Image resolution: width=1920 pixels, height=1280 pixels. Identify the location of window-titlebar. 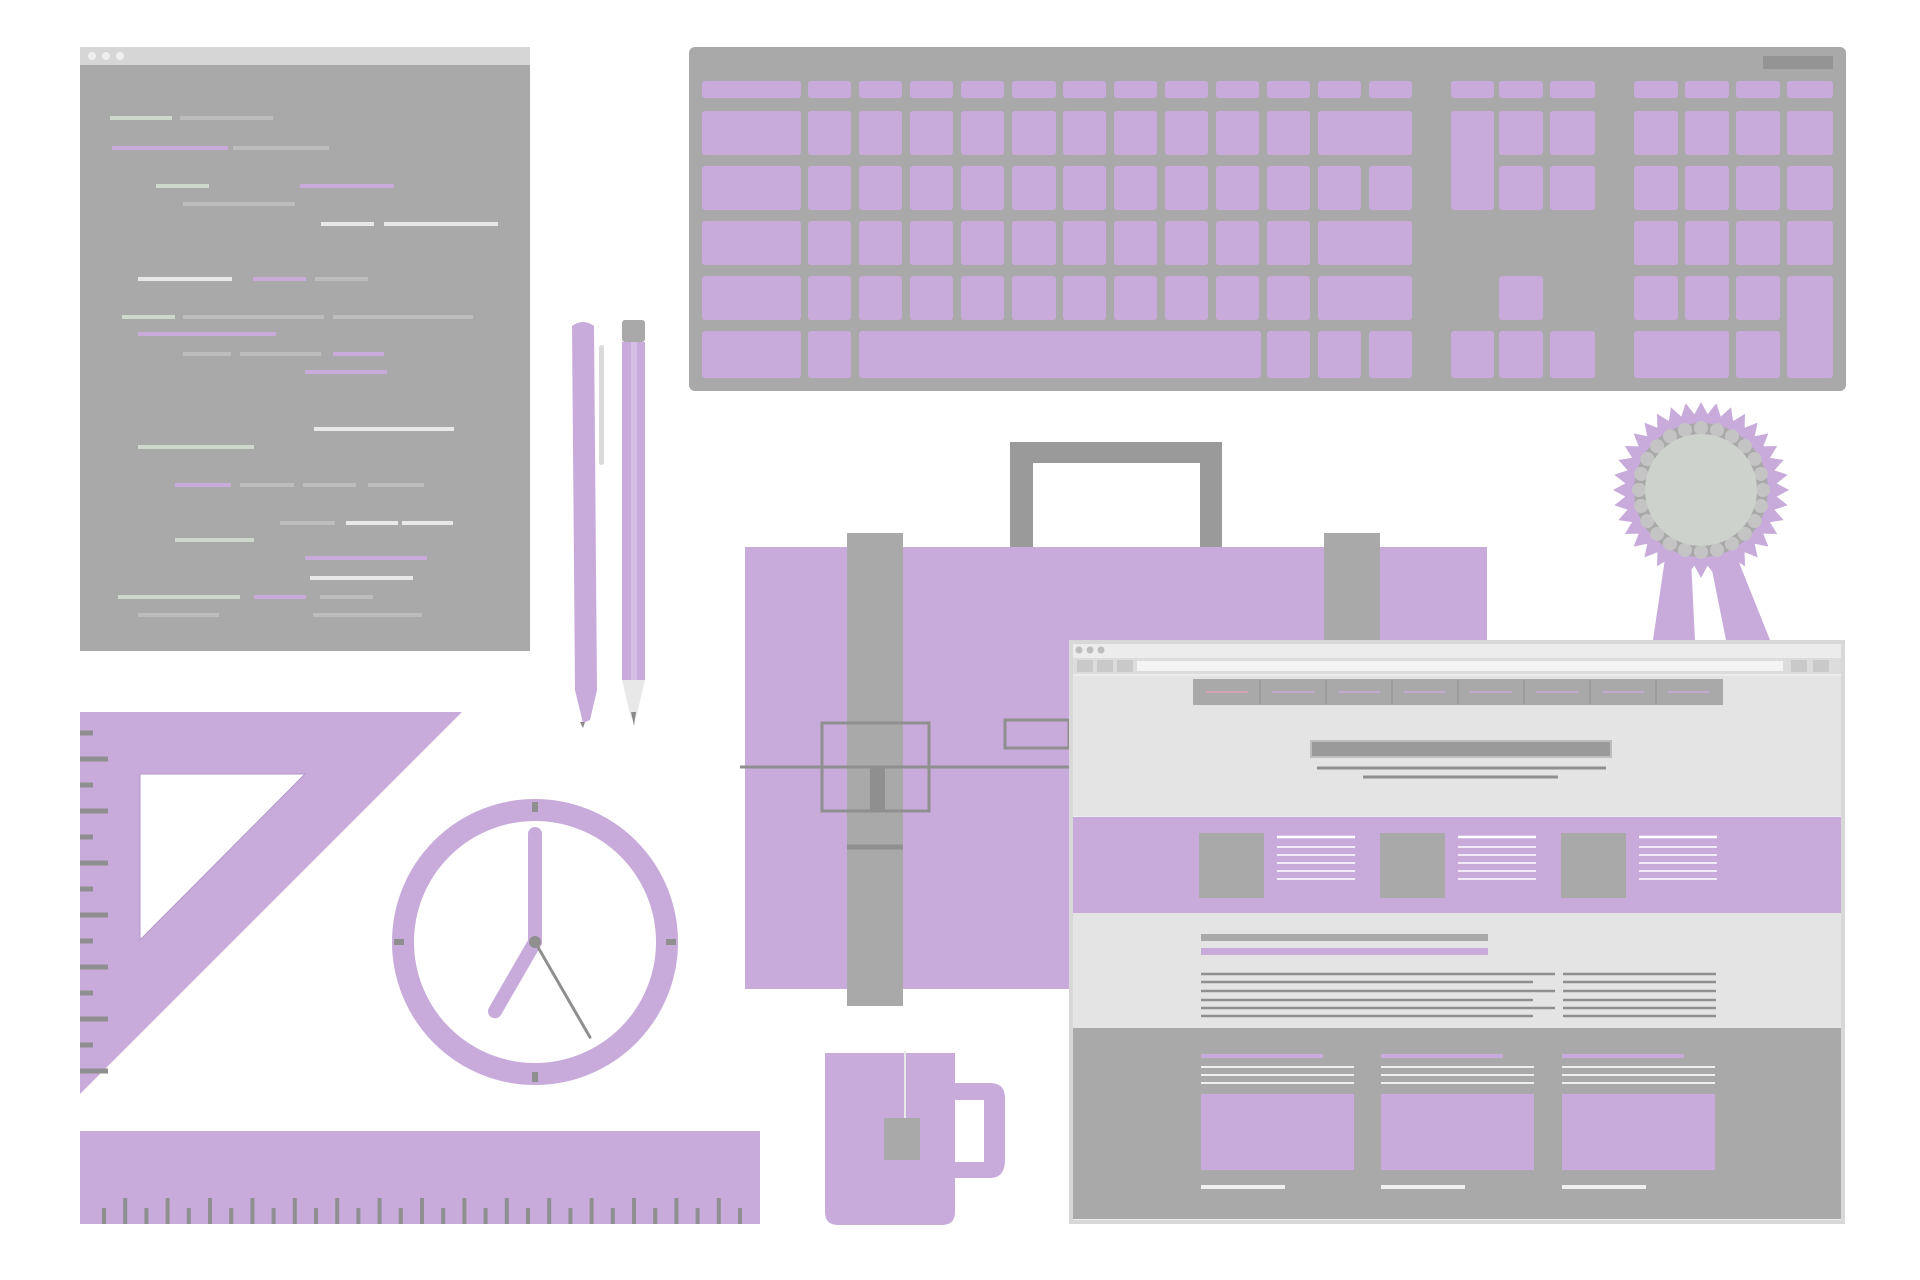
(305, 56).